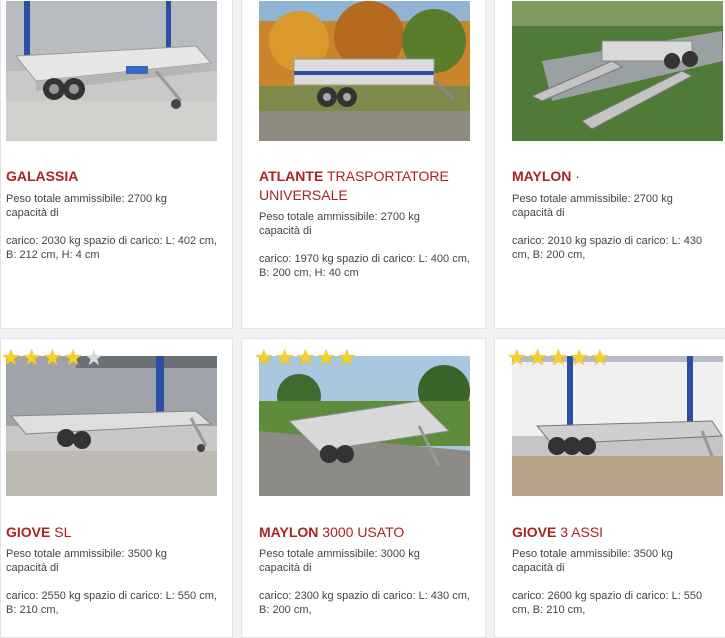 The image size is (725, 638). What do you see at coordinates (369, 186) in the screenshot?
I see `product-title: ATLANTE TRASPORTATORE UNIVERSALE` at bounding box center [369, 186].